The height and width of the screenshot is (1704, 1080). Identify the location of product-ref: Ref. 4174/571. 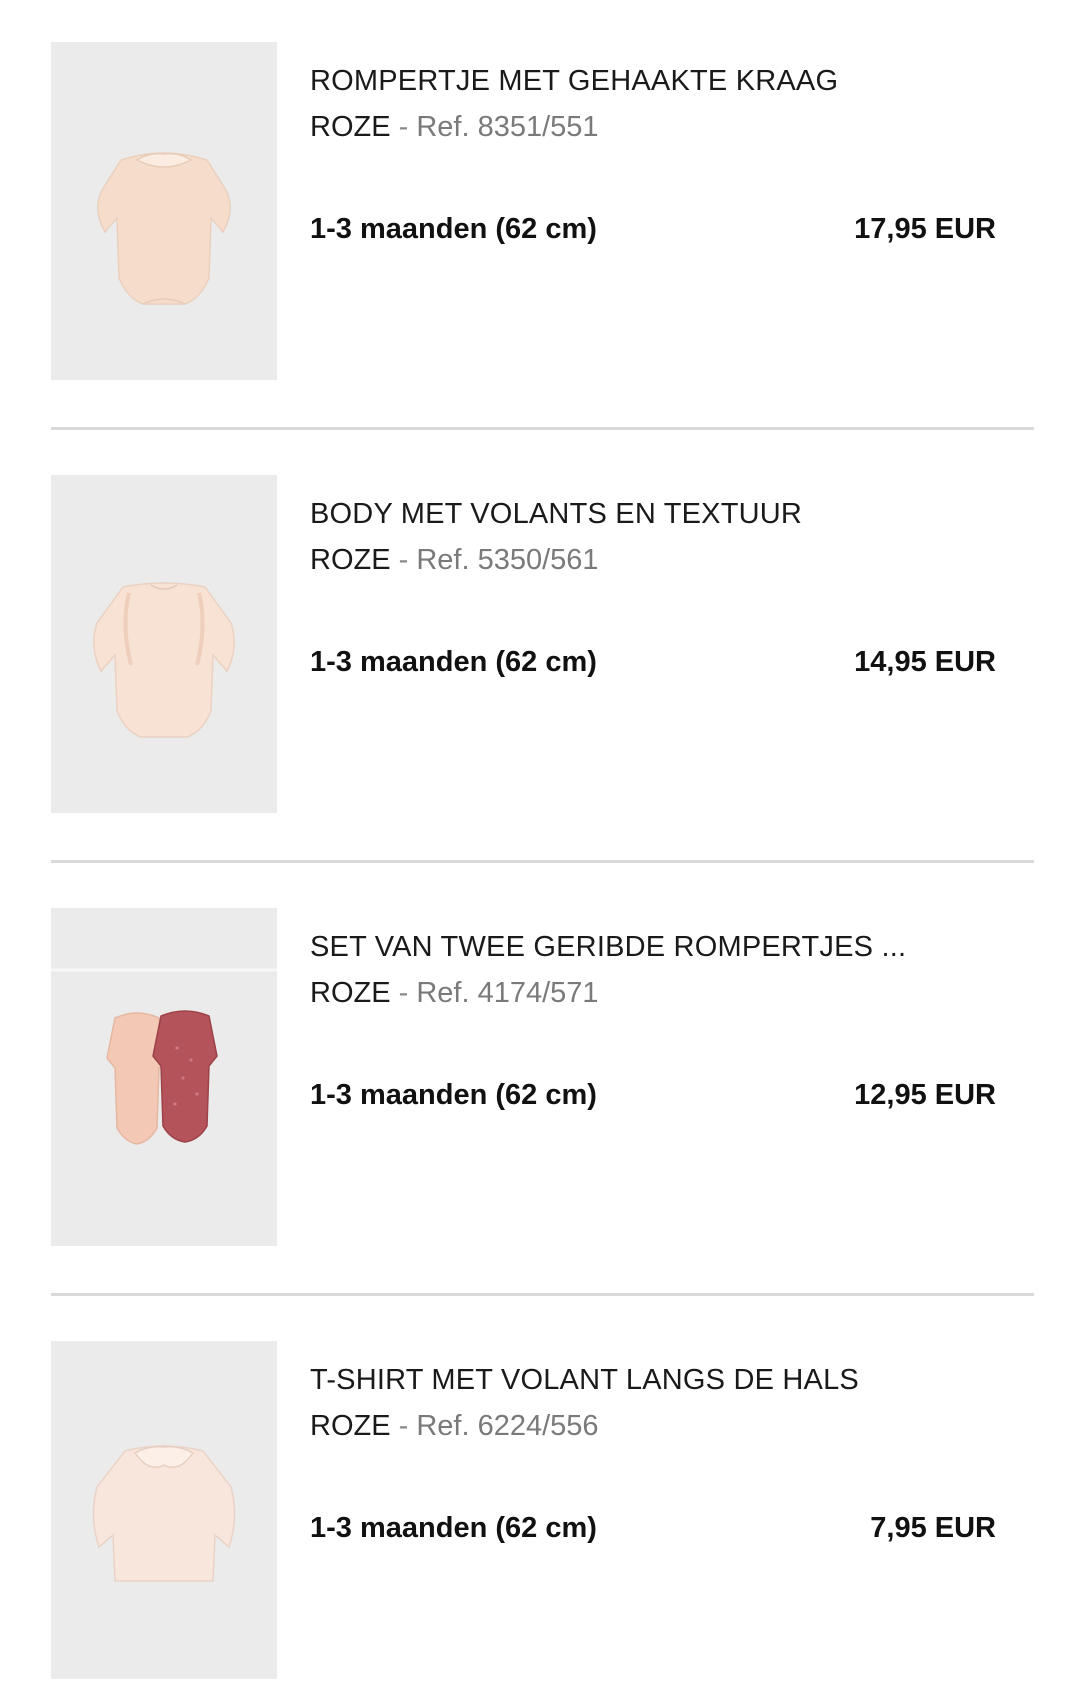
(507, 993).